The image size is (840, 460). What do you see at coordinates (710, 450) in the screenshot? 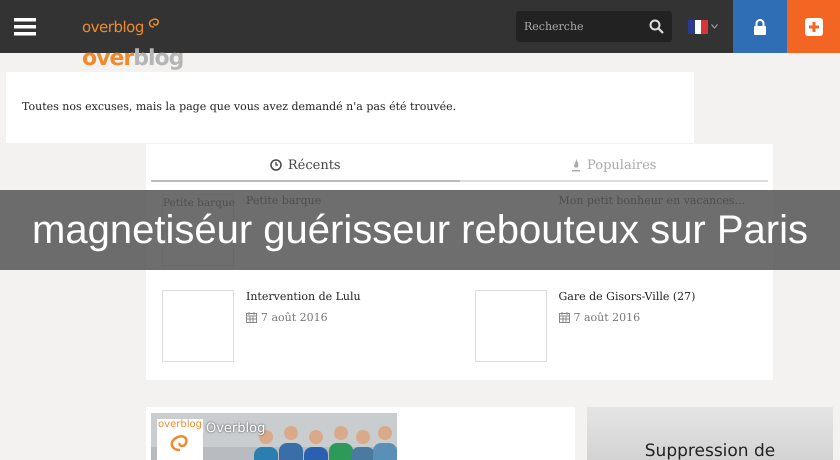
I see `ad-text: Suppression de` at bounding box center [710, 450].